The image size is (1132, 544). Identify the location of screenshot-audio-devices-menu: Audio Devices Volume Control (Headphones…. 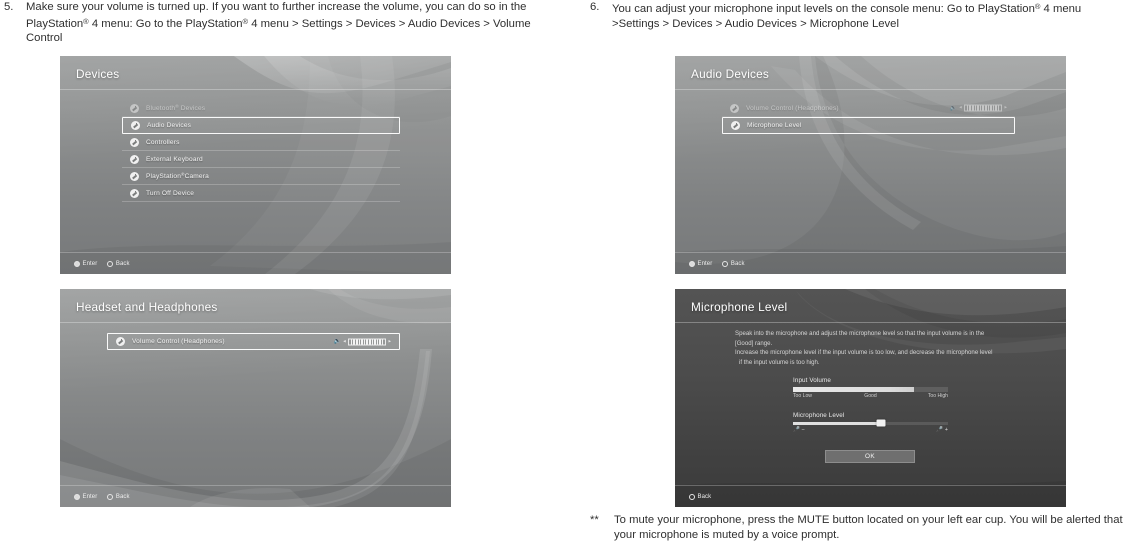
(870, 165).